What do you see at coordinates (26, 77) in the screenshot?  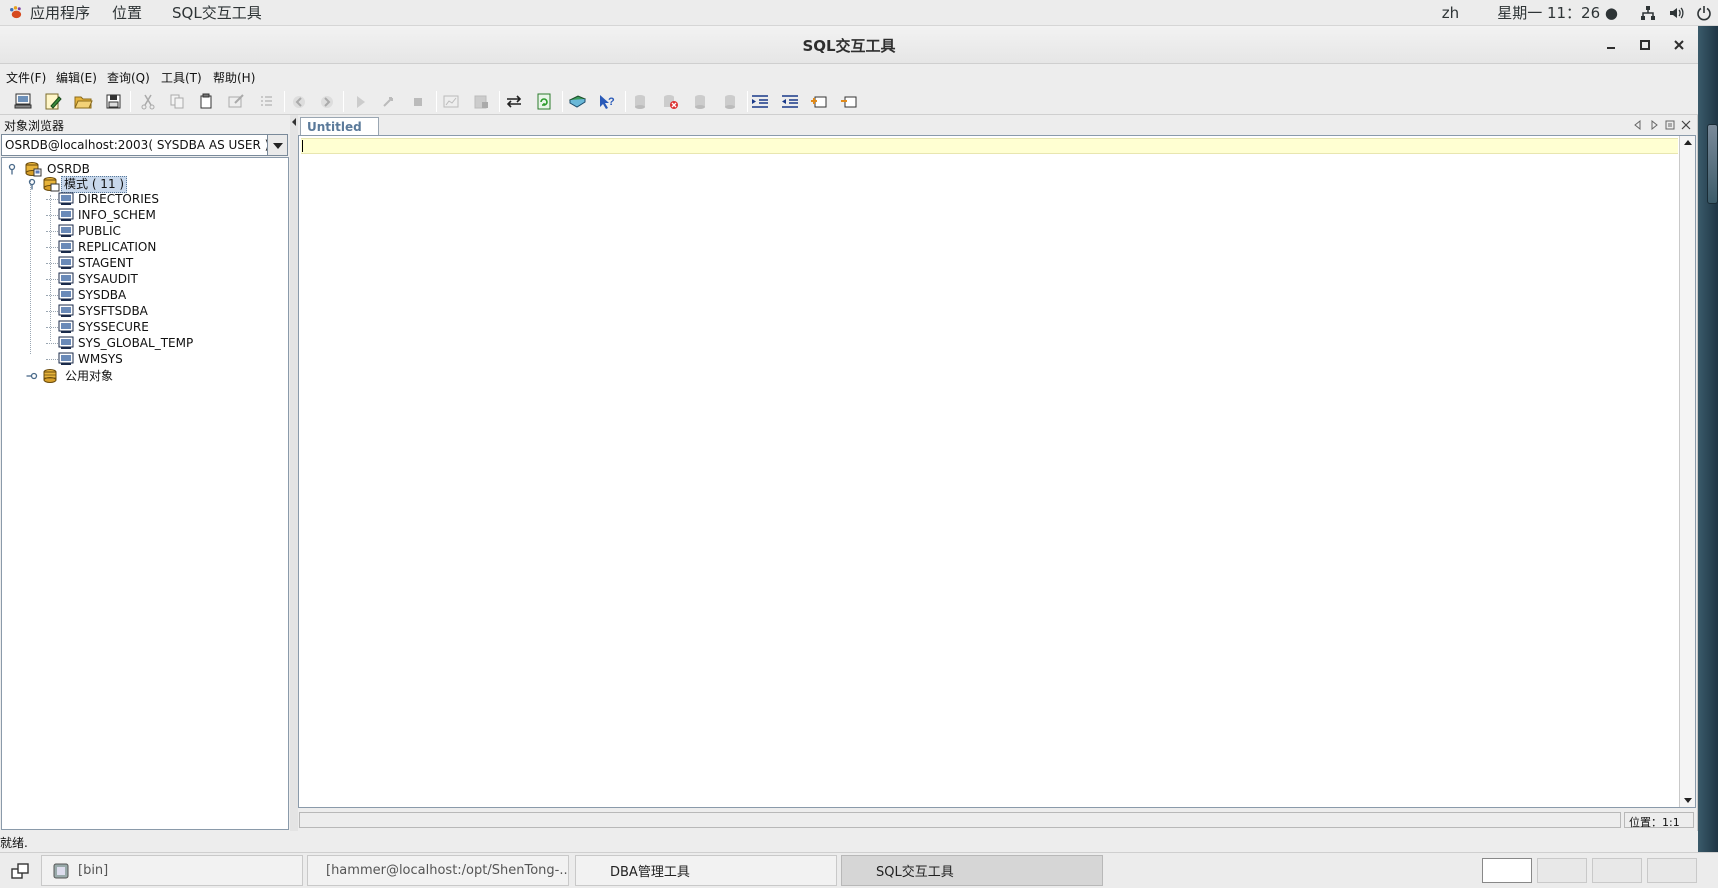 I see `menu-file: 文件(F)` at bounding box center [26, 77].